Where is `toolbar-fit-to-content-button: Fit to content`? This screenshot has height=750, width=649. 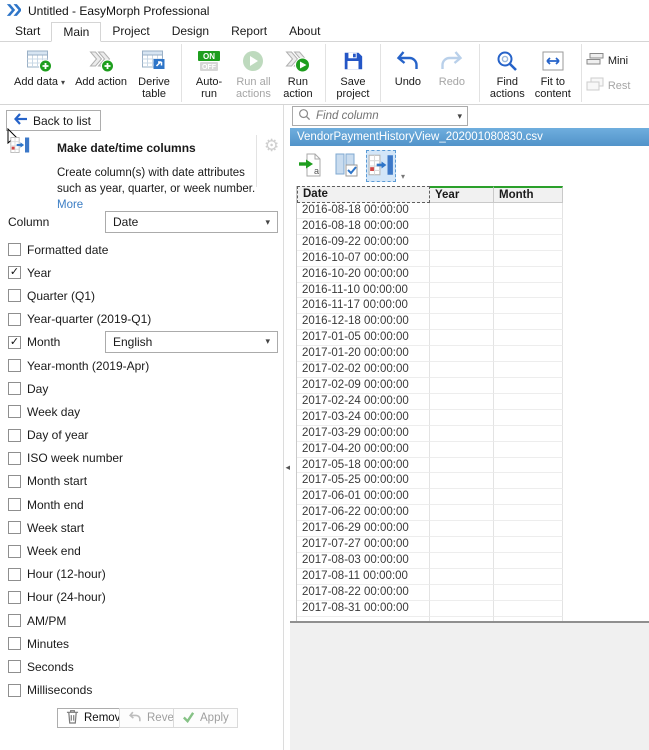
toolbar-fit-to-content-button: Fit to content is located at coordinates (553, 73).